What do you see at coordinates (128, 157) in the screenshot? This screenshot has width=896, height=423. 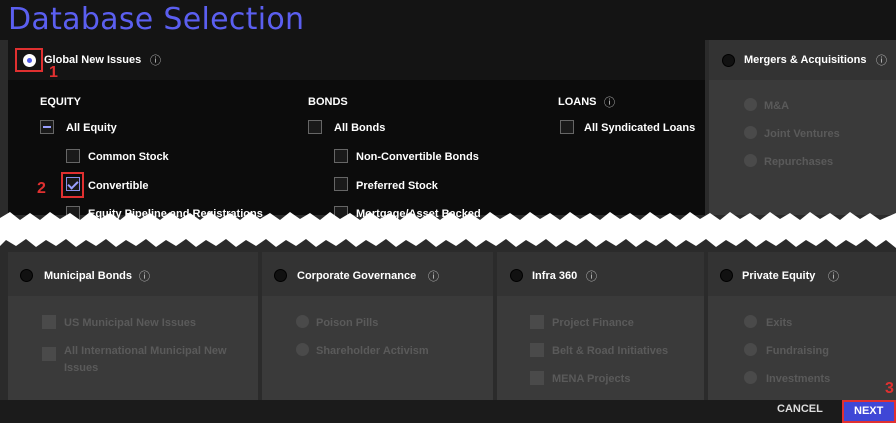 I see `common-stock-label: Common Stock` at bounding box center [128, 157].